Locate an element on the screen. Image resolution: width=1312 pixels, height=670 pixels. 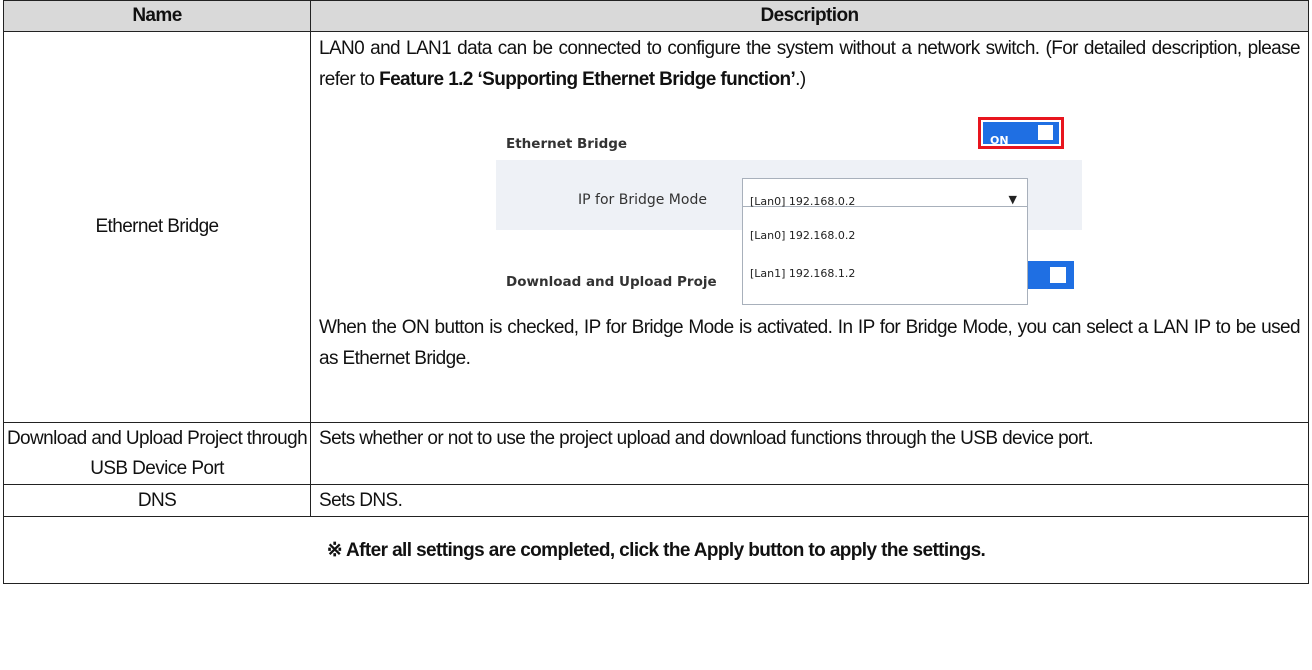
row-name-dns: DNS is located at coordinates (157, 500).